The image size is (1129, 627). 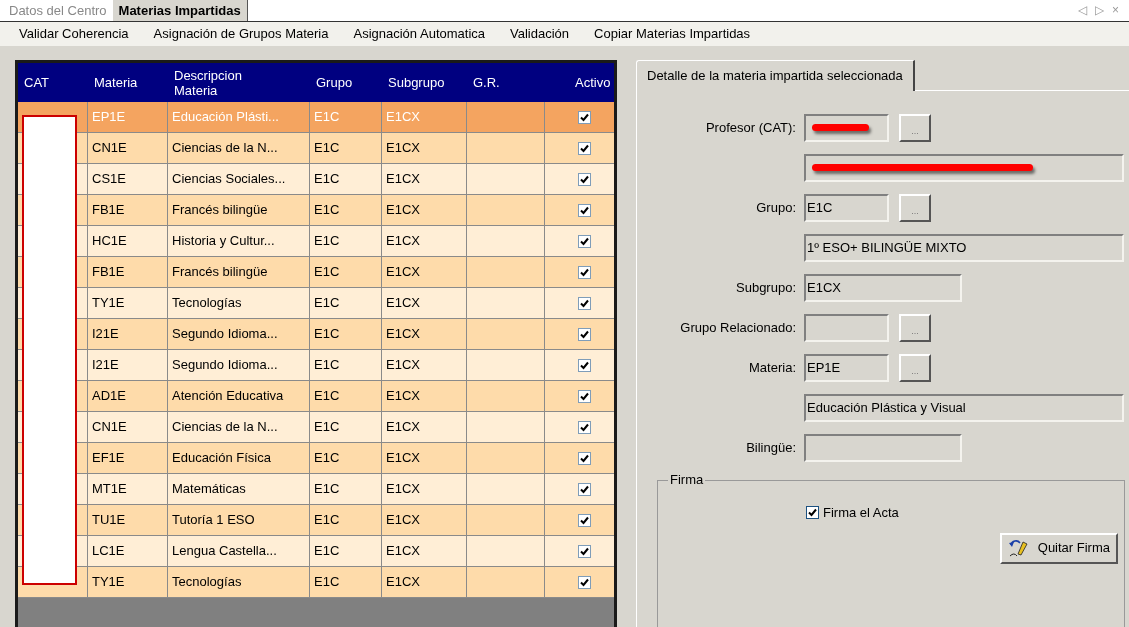 I want to click on toolbar-button: Validar Coherencia, so click(x=74, y=34).